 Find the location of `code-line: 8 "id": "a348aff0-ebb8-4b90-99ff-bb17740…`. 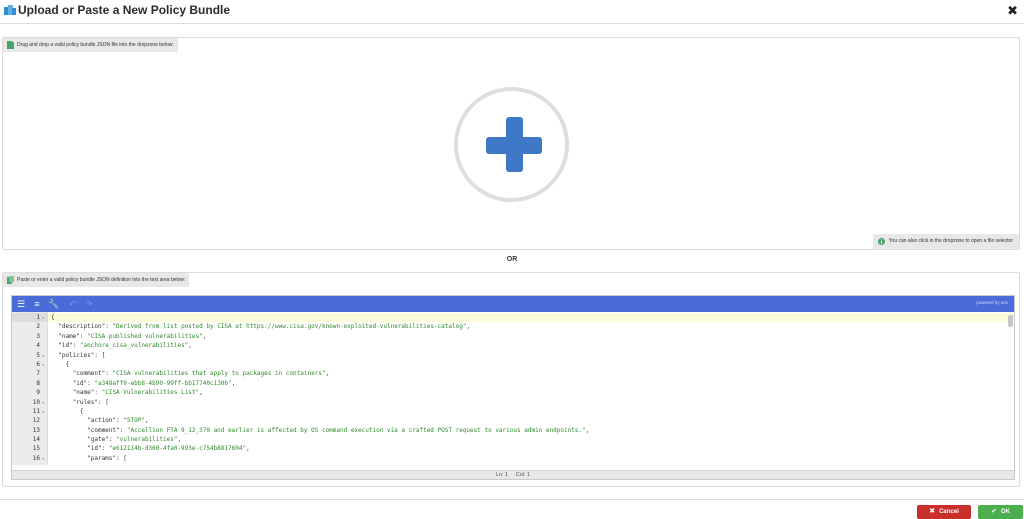

code-line: 8 "id": "a348aff0-ebb8-4b90-99ff-bb17740… is located at coordinates (513, 383).